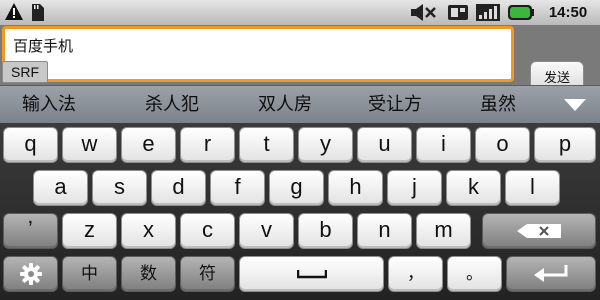 The height and width of the screenshot is (300, 600). What do you see at coordinates (415, 274) in the screenshot?
I see `comma-key: ，` at bounding box center [415, 274].